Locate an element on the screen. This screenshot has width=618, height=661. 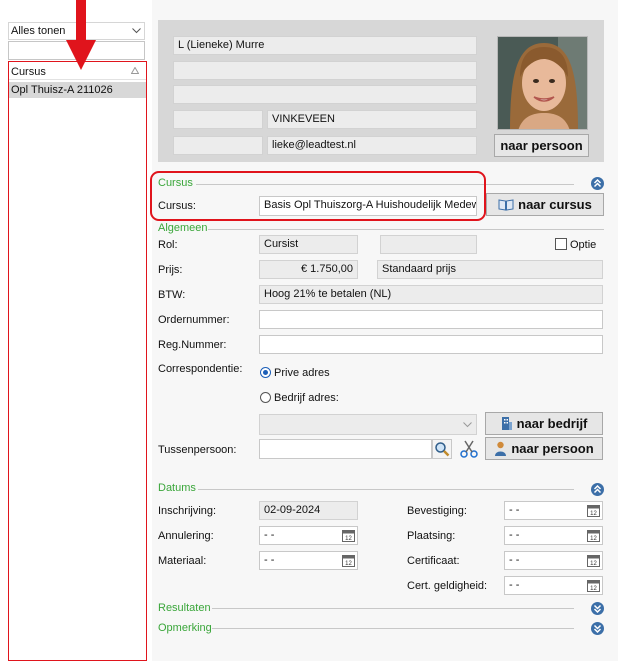
prijs-type-field: Standaard prijs is located at coordinates (490, 269).